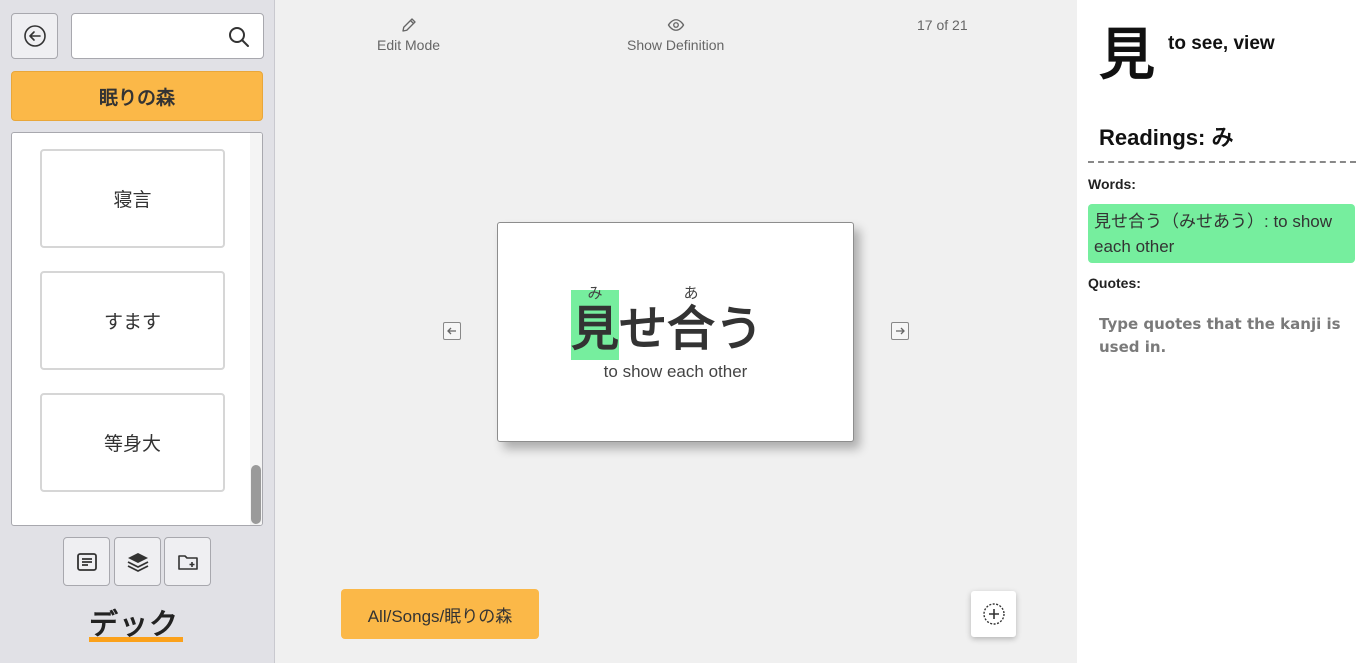 This screenshot has width=1366, height=663. Describe the element at coordinates (675, 34) in the screenshot. I see `show-definition-button: Show Definition` at that location.